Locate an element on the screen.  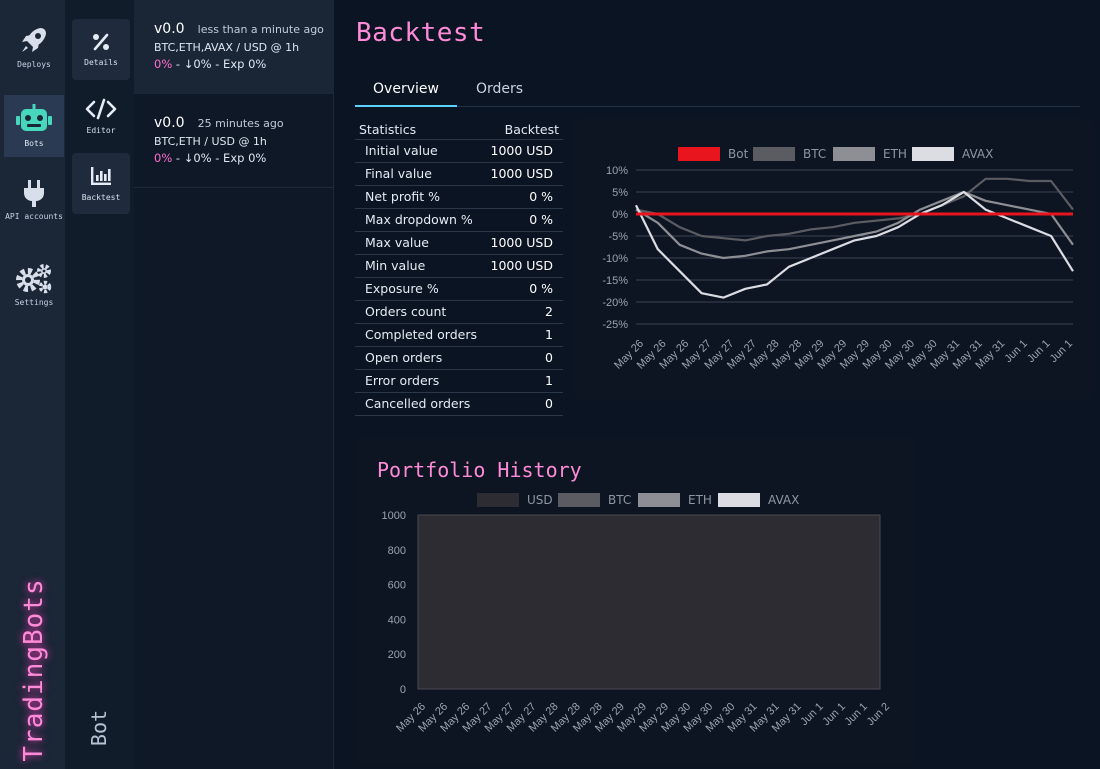
statistics-label: Orders count is located at coordinates (406, 311).